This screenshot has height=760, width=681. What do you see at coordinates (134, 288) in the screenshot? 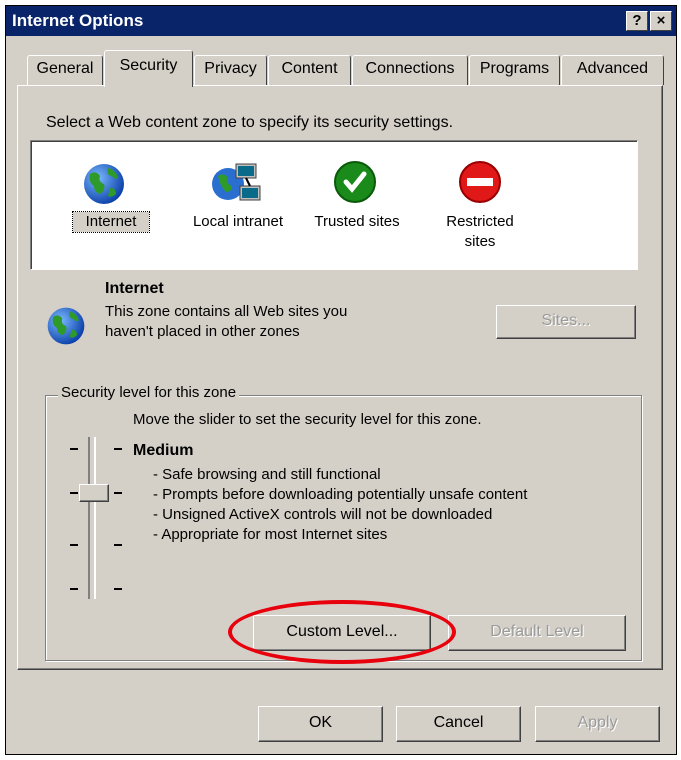
I see `selected-zone-name: Internet` at bounding box center [134, 288].